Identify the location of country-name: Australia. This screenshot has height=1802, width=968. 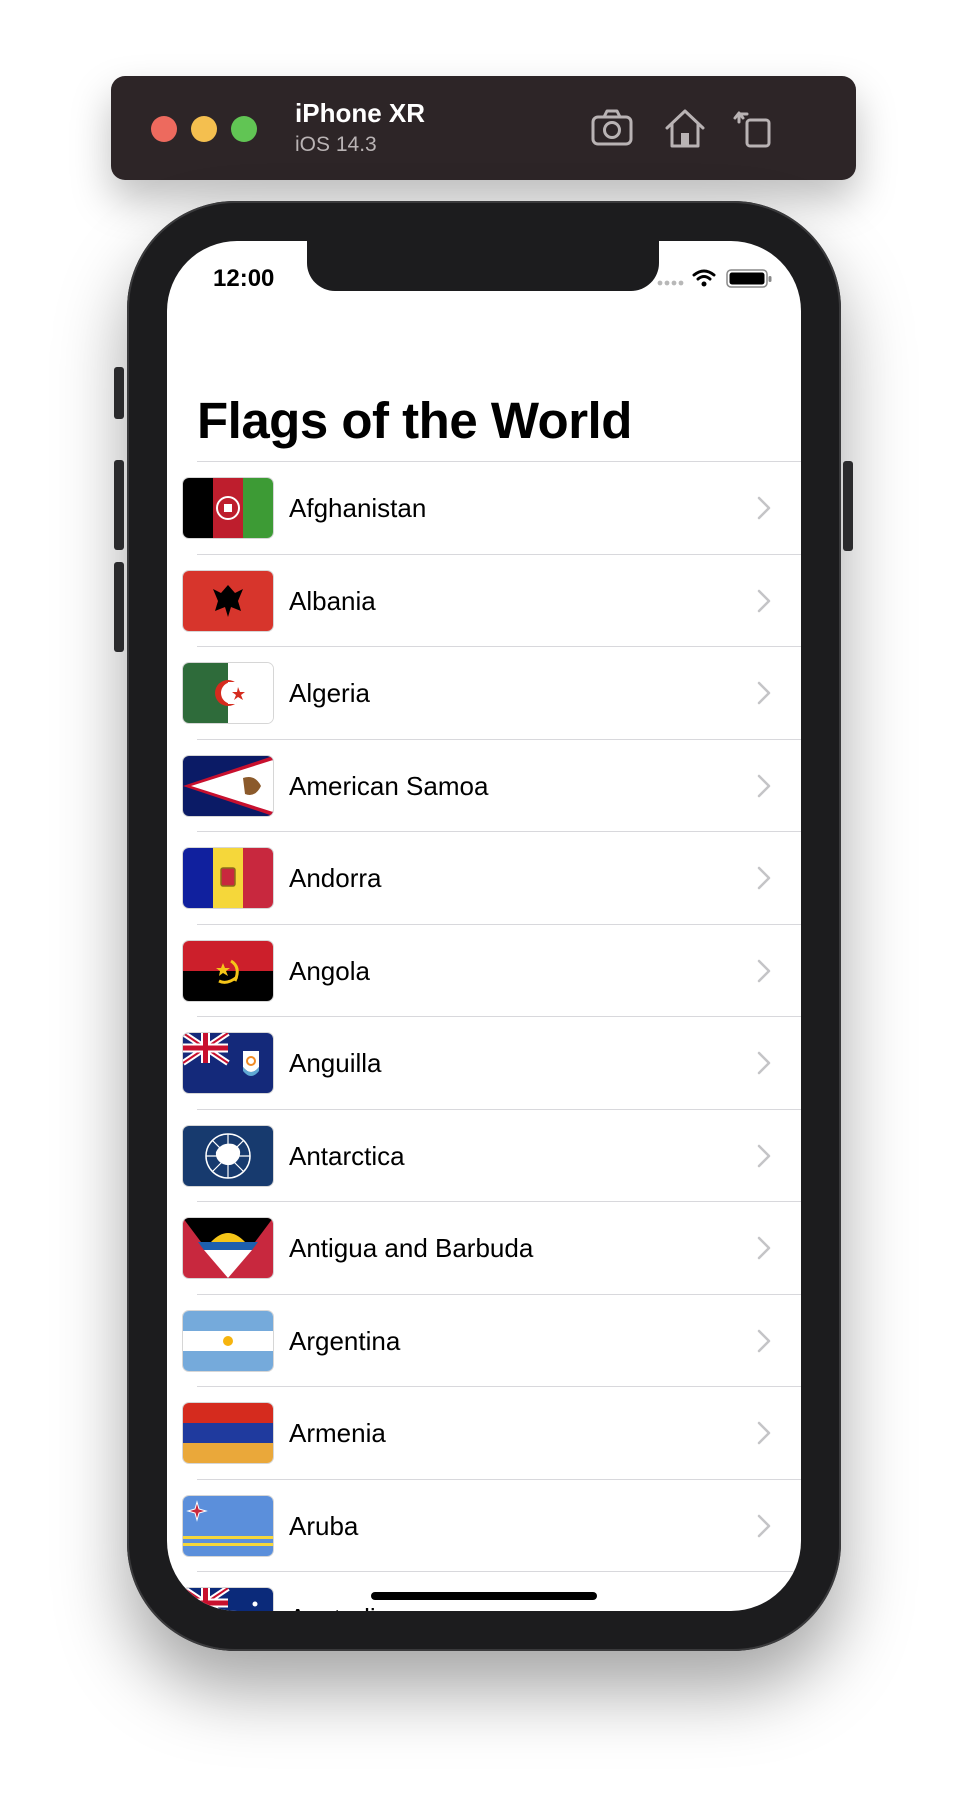
(339, 1607).